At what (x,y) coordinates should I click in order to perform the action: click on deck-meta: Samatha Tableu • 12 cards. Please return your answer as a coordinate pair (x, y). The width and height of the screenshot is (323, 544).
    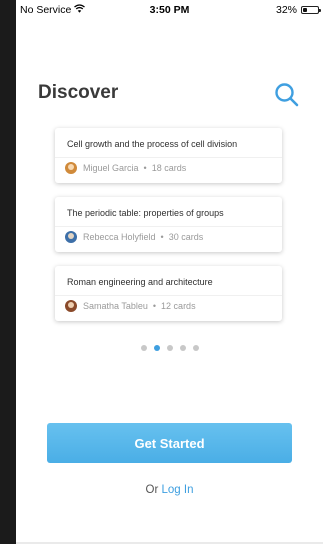
    Looking at the image, I should click on (130, 306).